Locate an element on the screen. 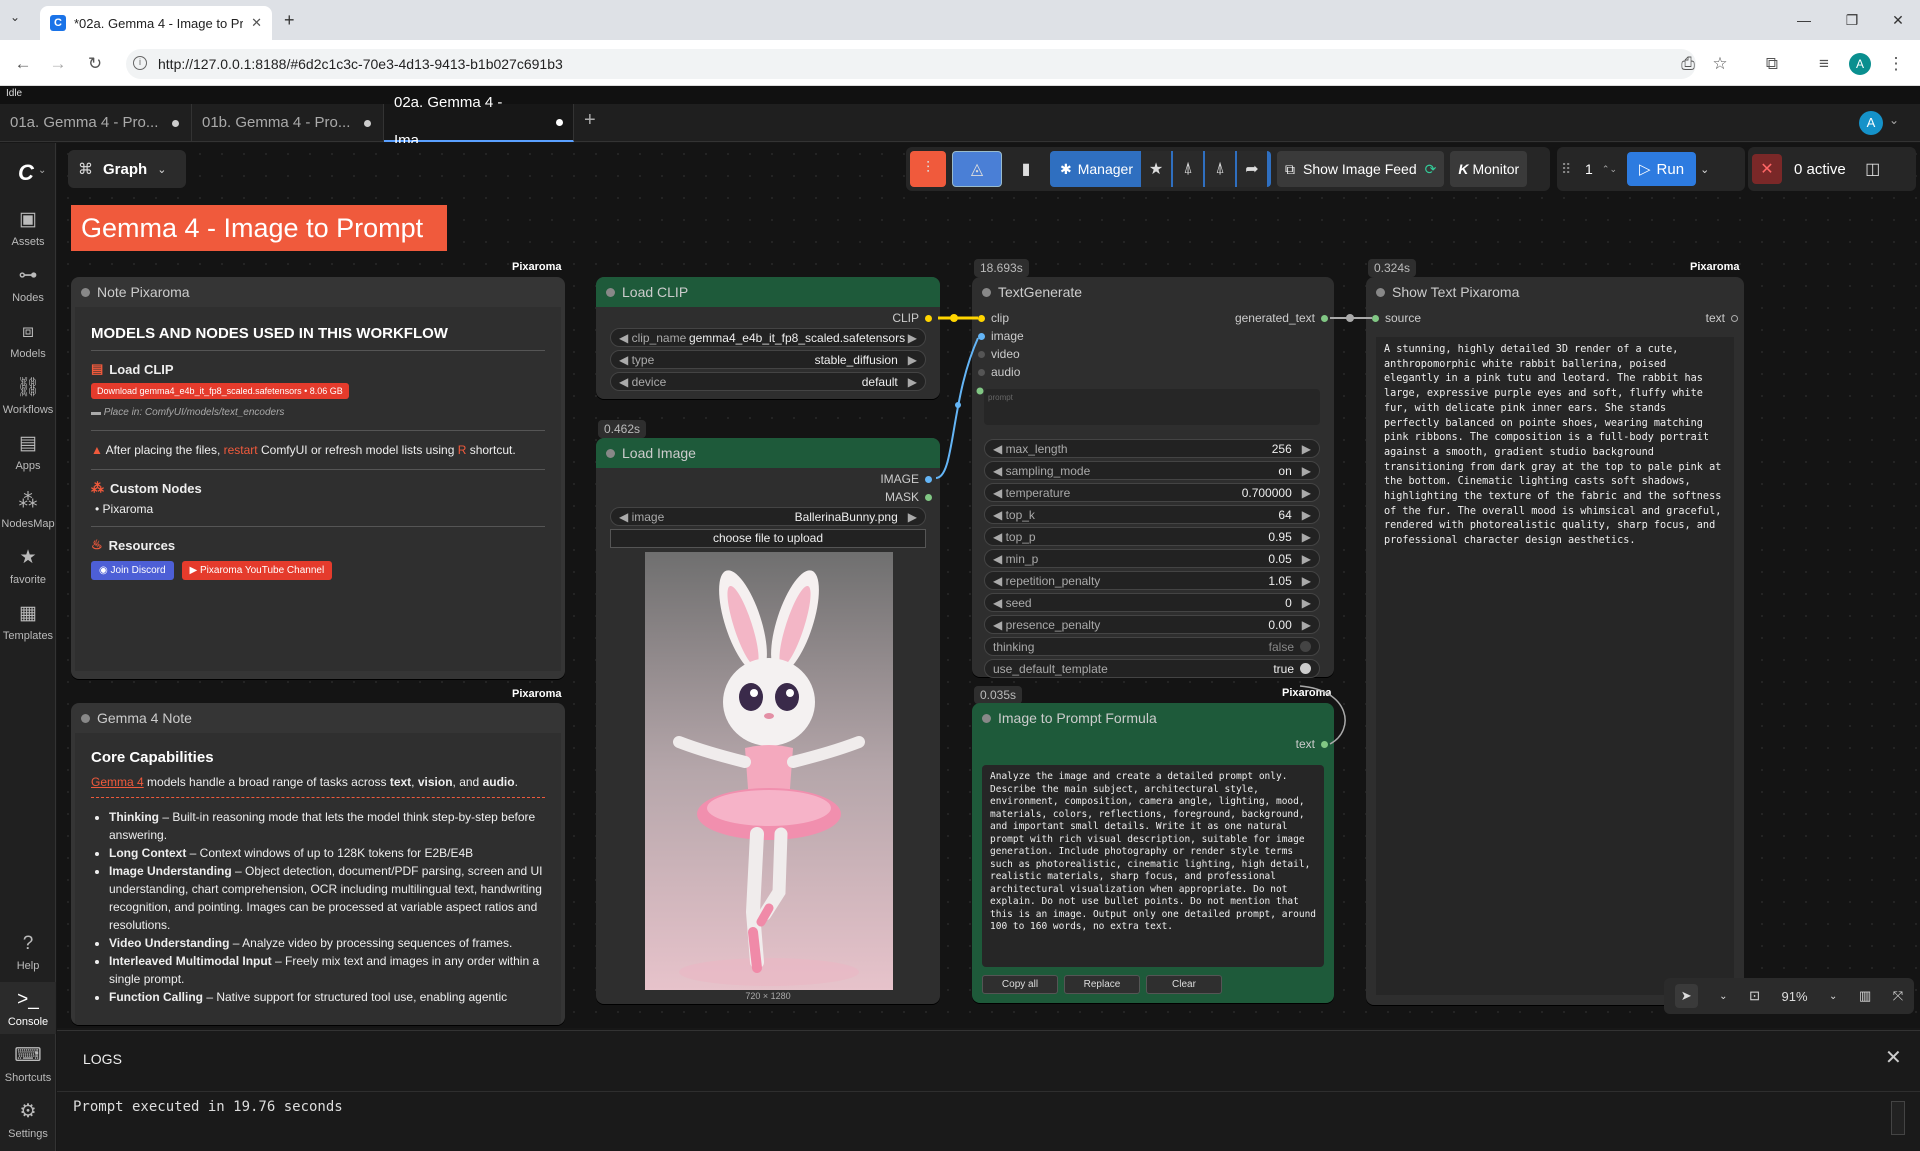 The image size is (1920, 1151). prompt-input-dot is located at coordinates (980, 391).